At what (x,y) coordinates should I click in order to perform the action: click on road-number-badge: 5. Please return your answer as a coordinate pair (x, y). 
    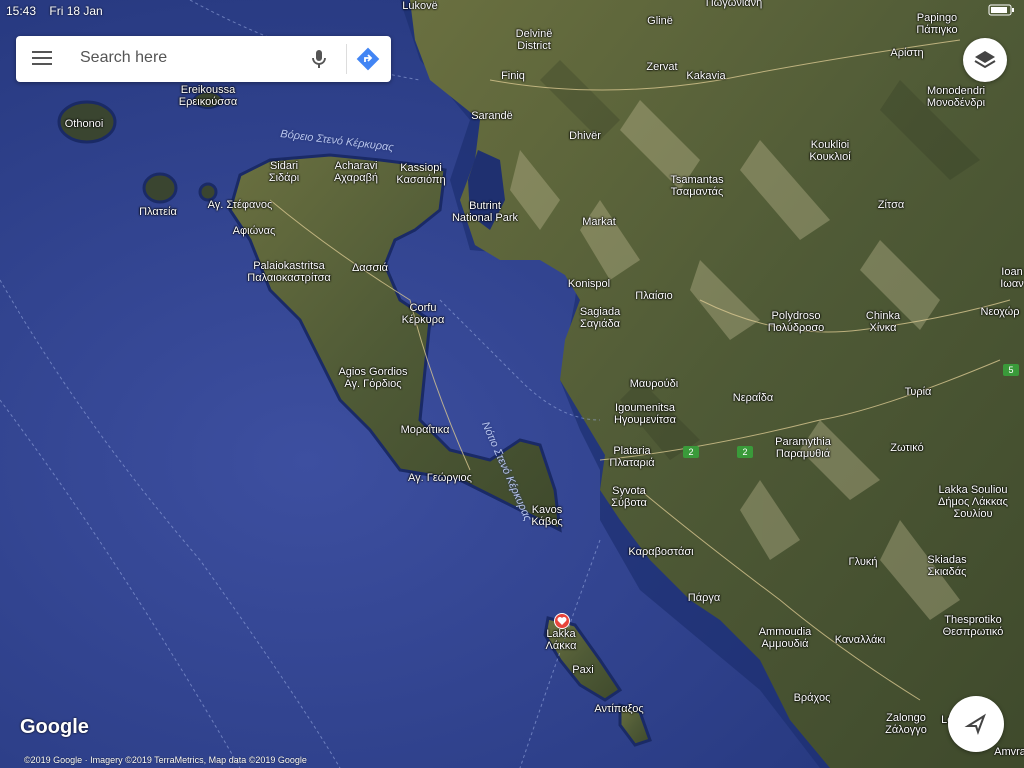
    Looking at the image, I should click on (1011, 370).